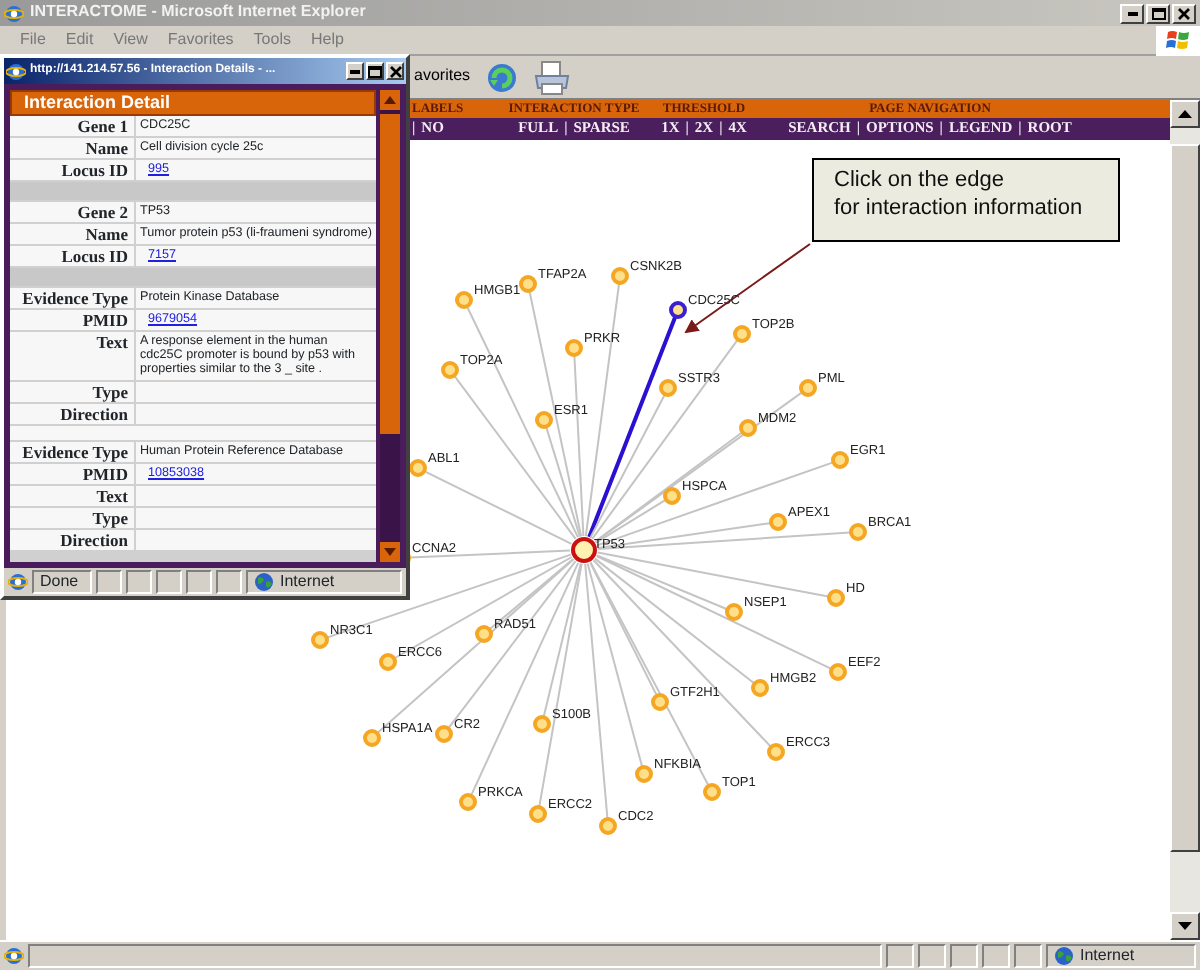 This screenshot has width=1200, height=970. Describe the element at coordinates (584, 550) in the screenshot. I see `center-node` at that location.